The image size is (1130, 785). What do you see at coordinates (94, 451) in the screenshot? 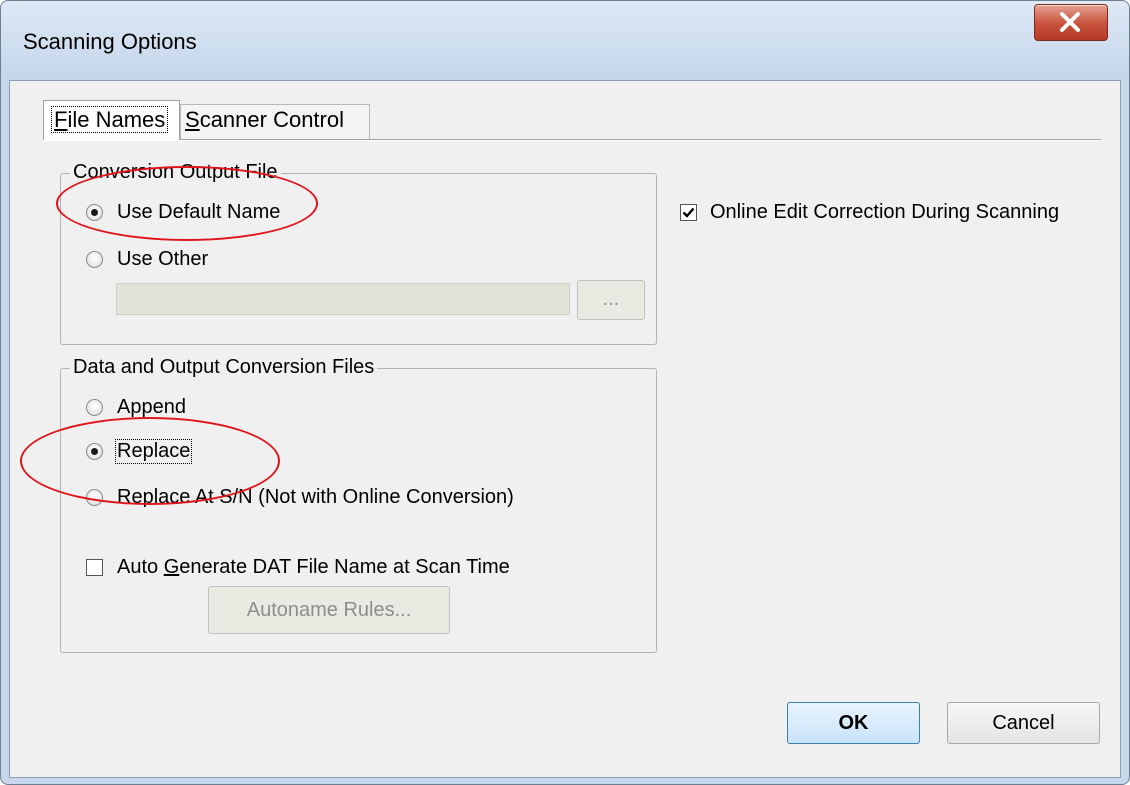
I see `replace-radio` at bounding box center [94, 451].